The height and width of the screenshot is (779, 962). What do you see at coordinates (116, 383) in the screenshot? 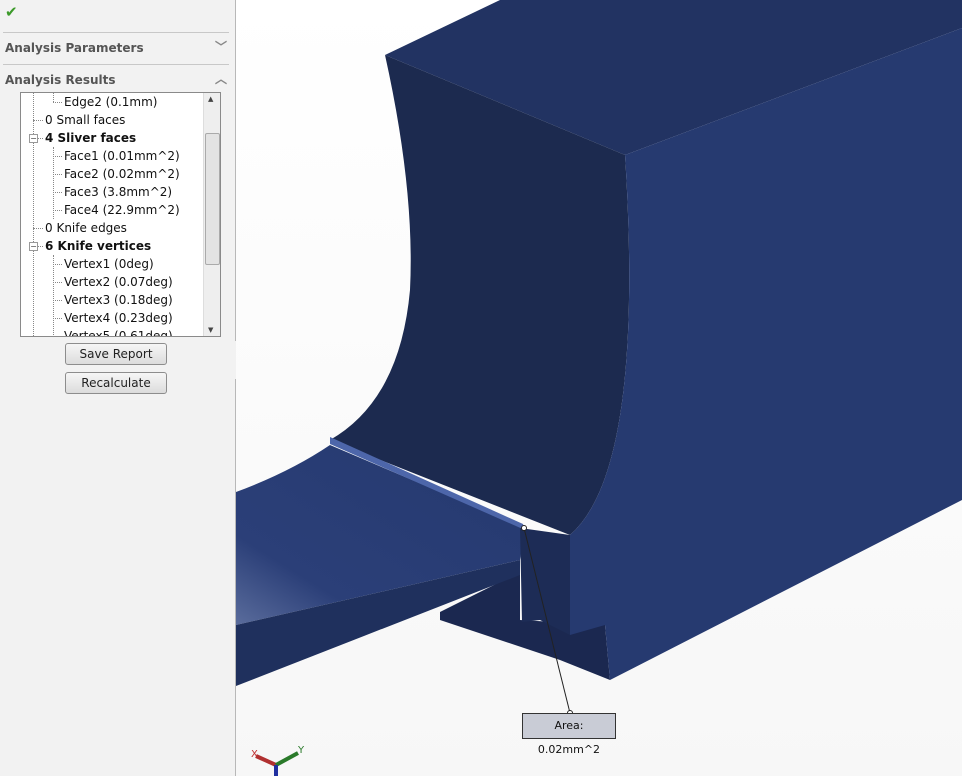
I see `recalculate-button: Recalculate` at bounding box center [116, 383].